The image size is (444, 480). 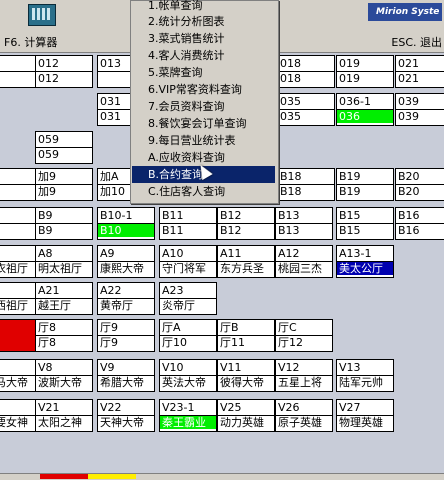 I want to click on room-tile: B20 B20, so click(x=419, y=184).